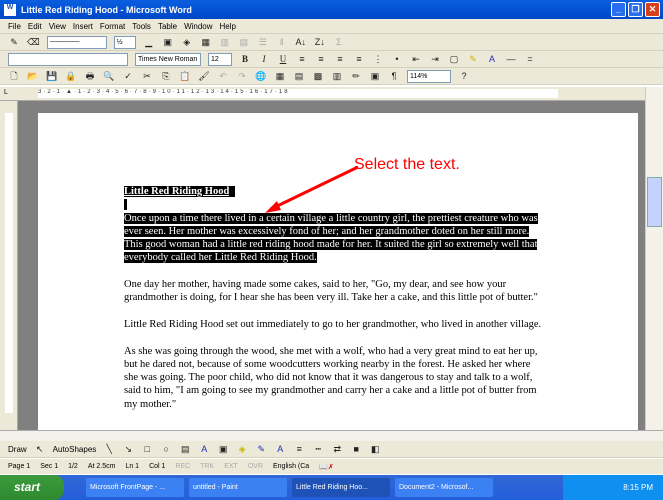 The height and width of the screenshot is (500, 663). Describe the element at coordinates (318, 76) in the screenshot. I see `insert-excel-icon: ▩` at that location.